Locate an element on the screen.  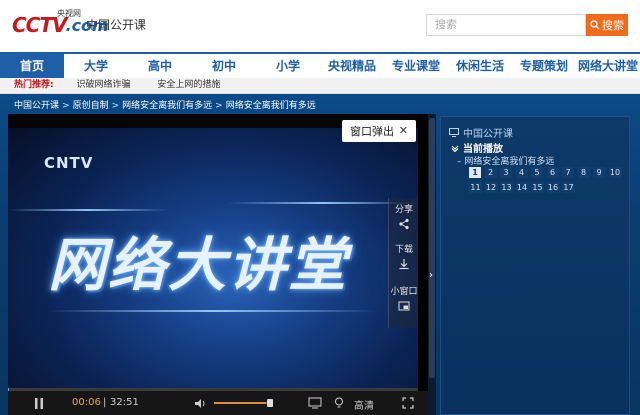
episode-button: 9 is located at coordinates (599, 172).